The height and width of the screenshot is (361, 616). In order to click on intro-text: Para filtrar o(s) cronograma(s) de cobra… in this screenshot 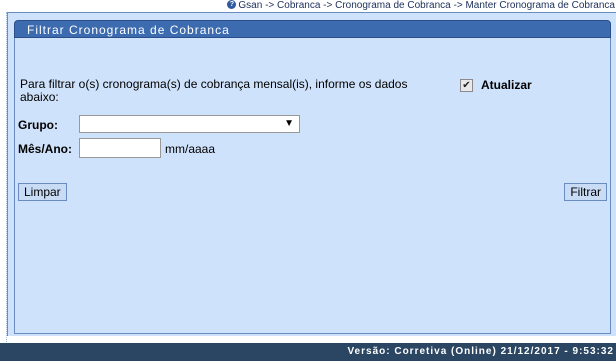, I will do `click(214, 90)`.